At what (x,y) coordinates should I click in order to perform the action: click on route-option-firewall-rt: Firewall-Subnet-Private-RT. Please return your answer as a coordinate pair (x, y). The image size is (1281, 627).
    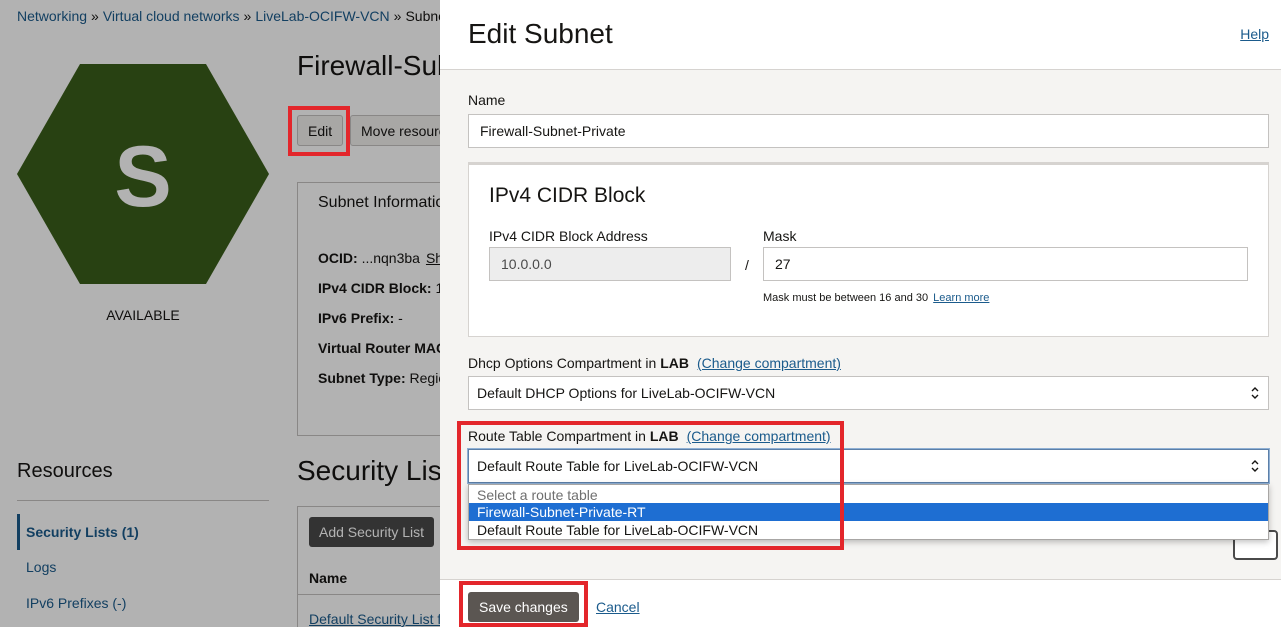
    Looking at the image, I should click on (868, 512).